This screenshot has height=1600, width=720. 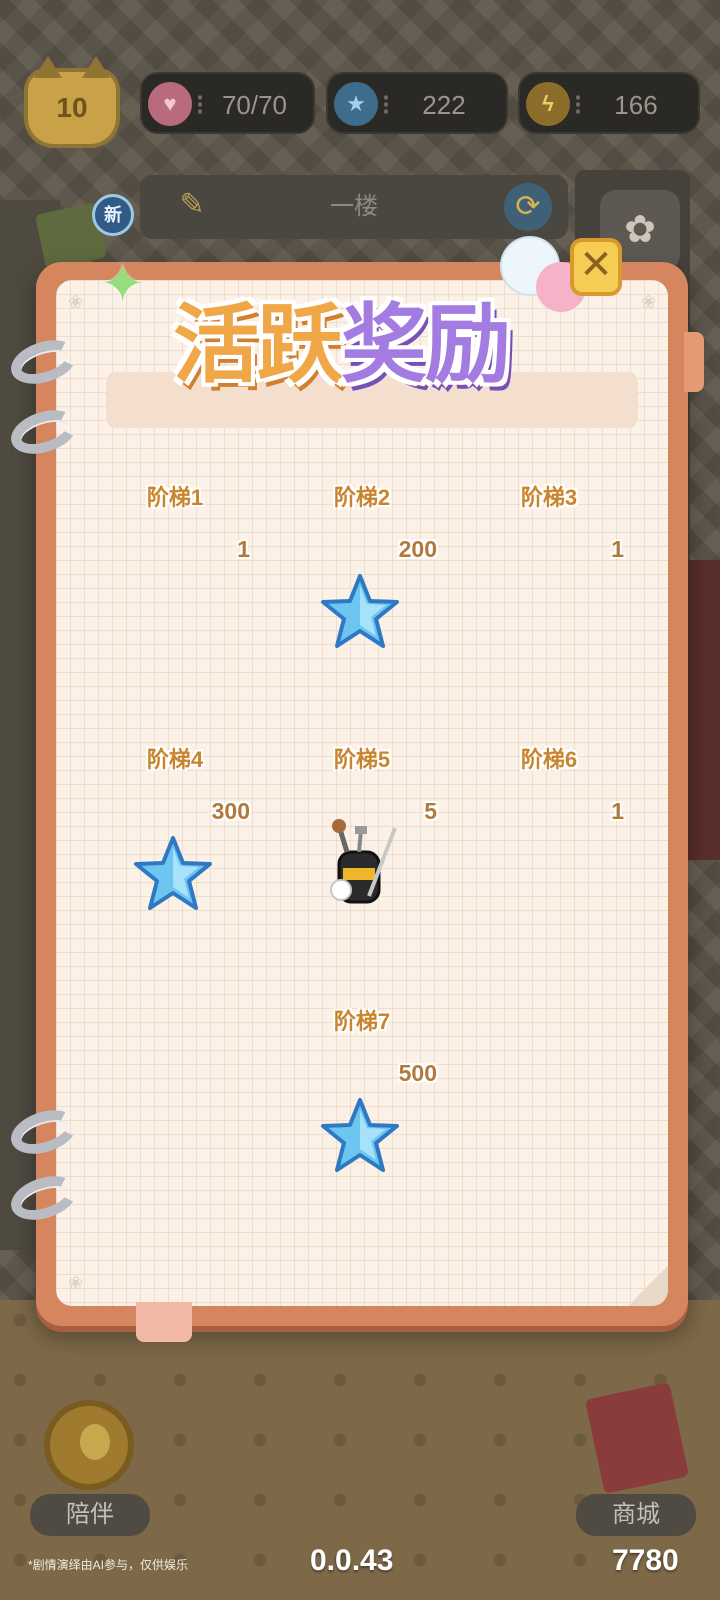 I want to click on shop-label: 商城, so click(x=636, y=1515).